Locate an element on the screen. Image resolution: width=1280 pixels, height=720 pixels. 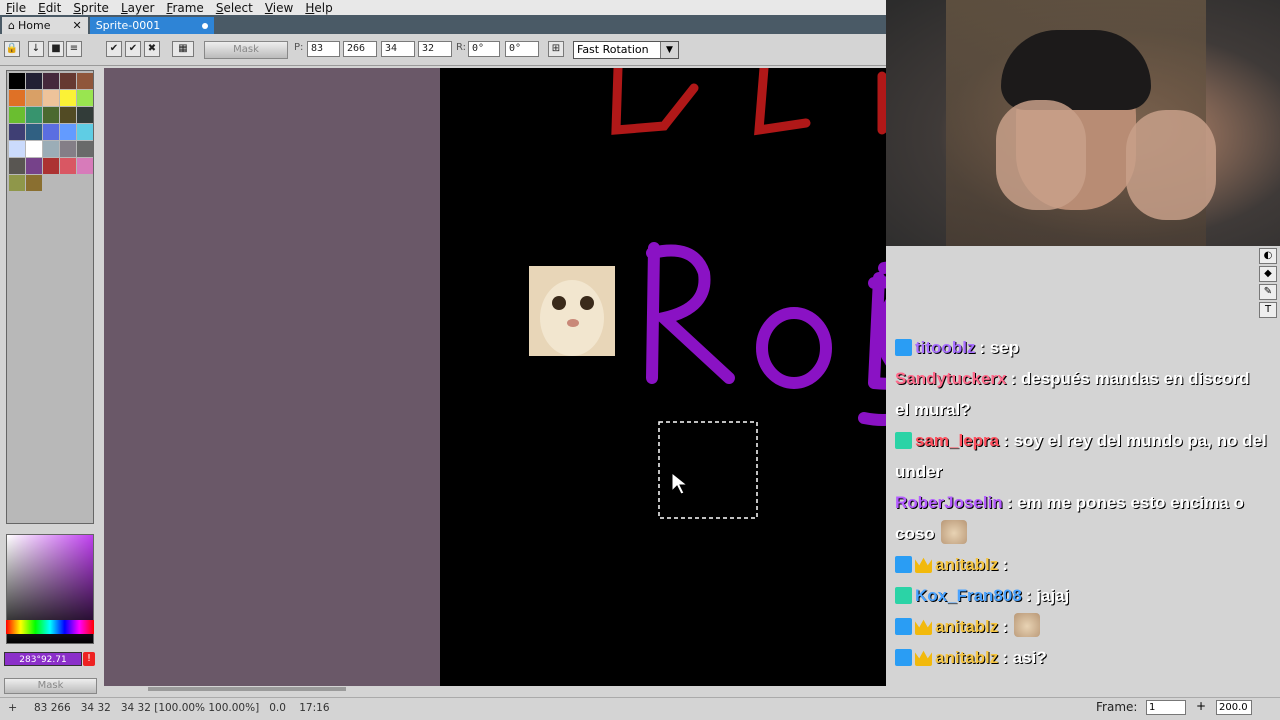
y-field: 266 is located at coordinates (360, 49).